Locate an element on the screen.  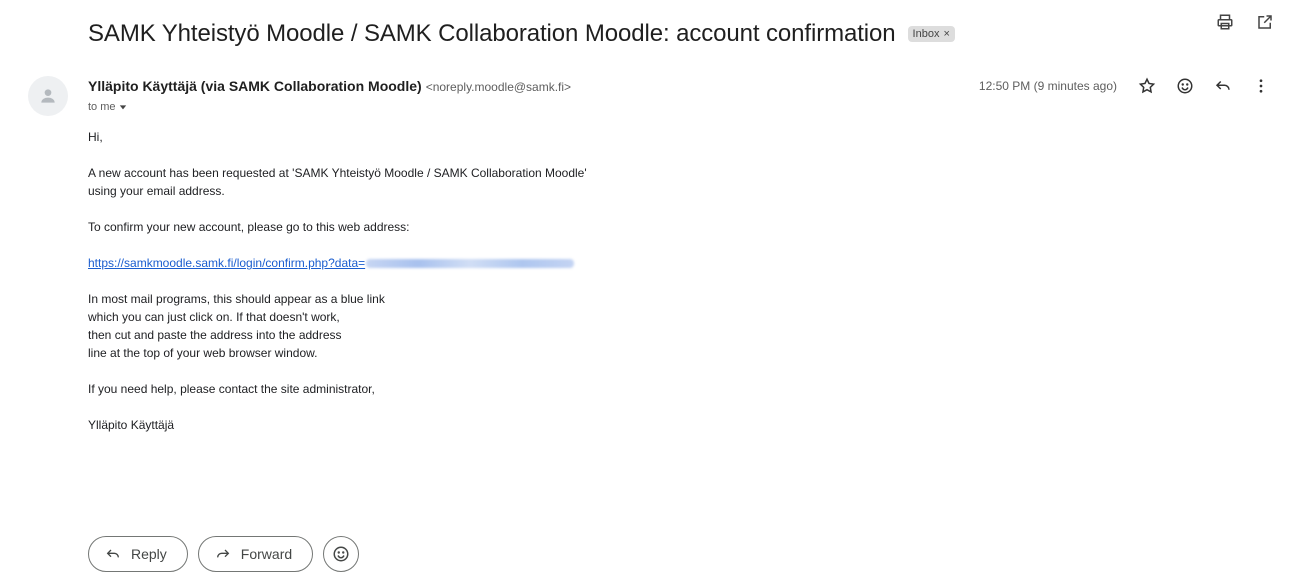
emoji-reaction-button is located at coordinates (341, 554).